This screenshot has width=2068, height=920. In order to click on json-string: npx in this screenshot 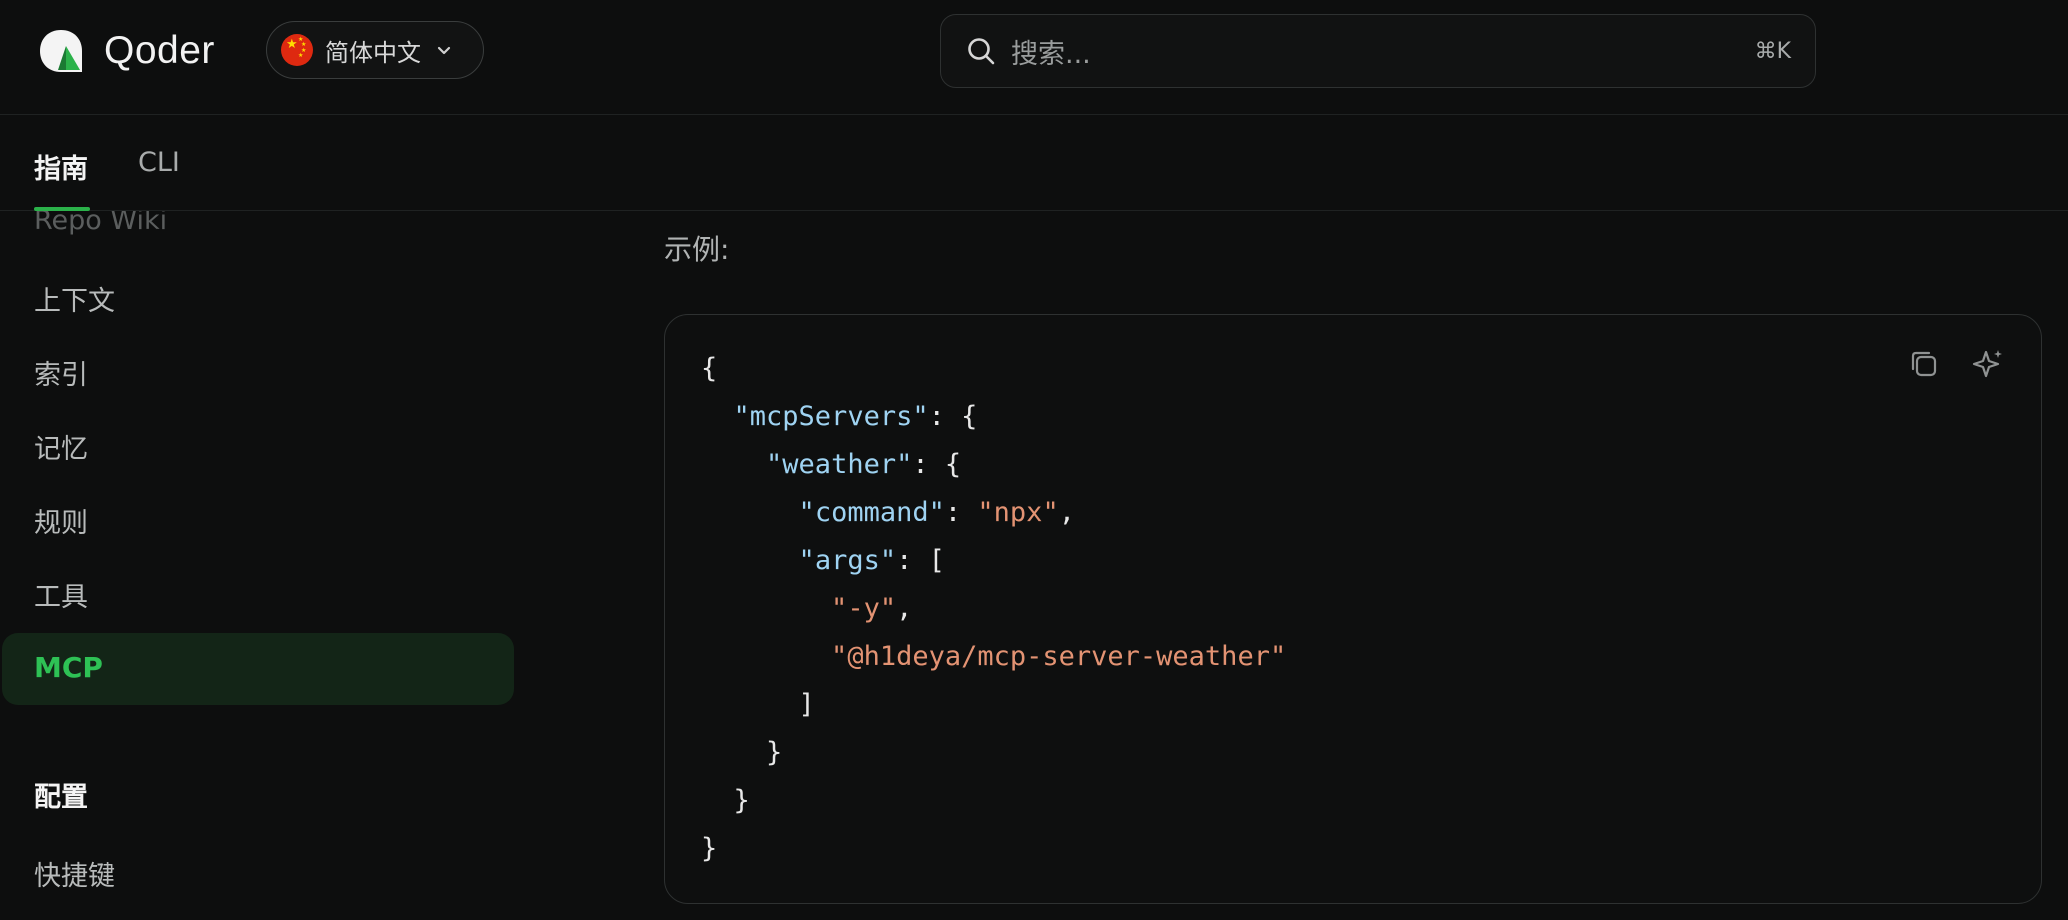, I will do `click(1018, 512)`.